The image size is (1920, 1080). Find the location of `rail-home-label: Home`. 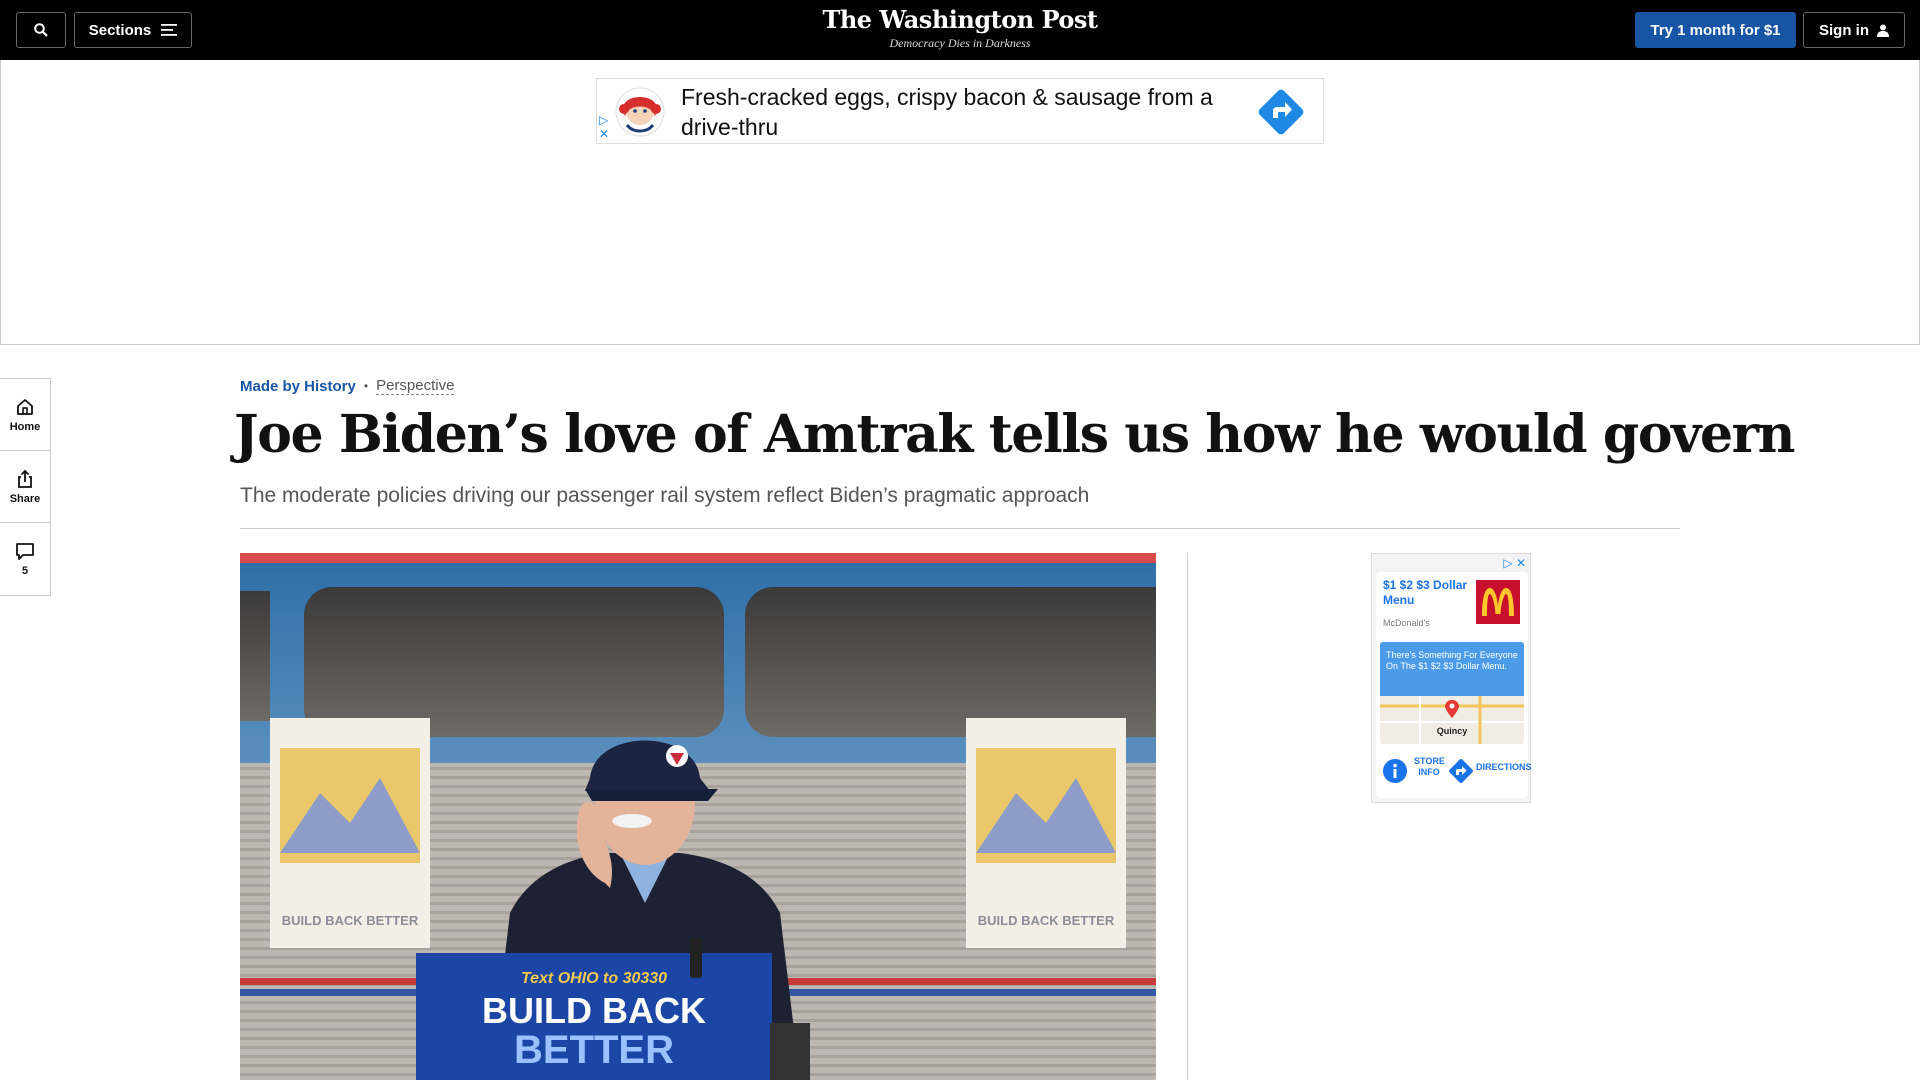

rail-home-label: Home is located at coordinates (25, 426).